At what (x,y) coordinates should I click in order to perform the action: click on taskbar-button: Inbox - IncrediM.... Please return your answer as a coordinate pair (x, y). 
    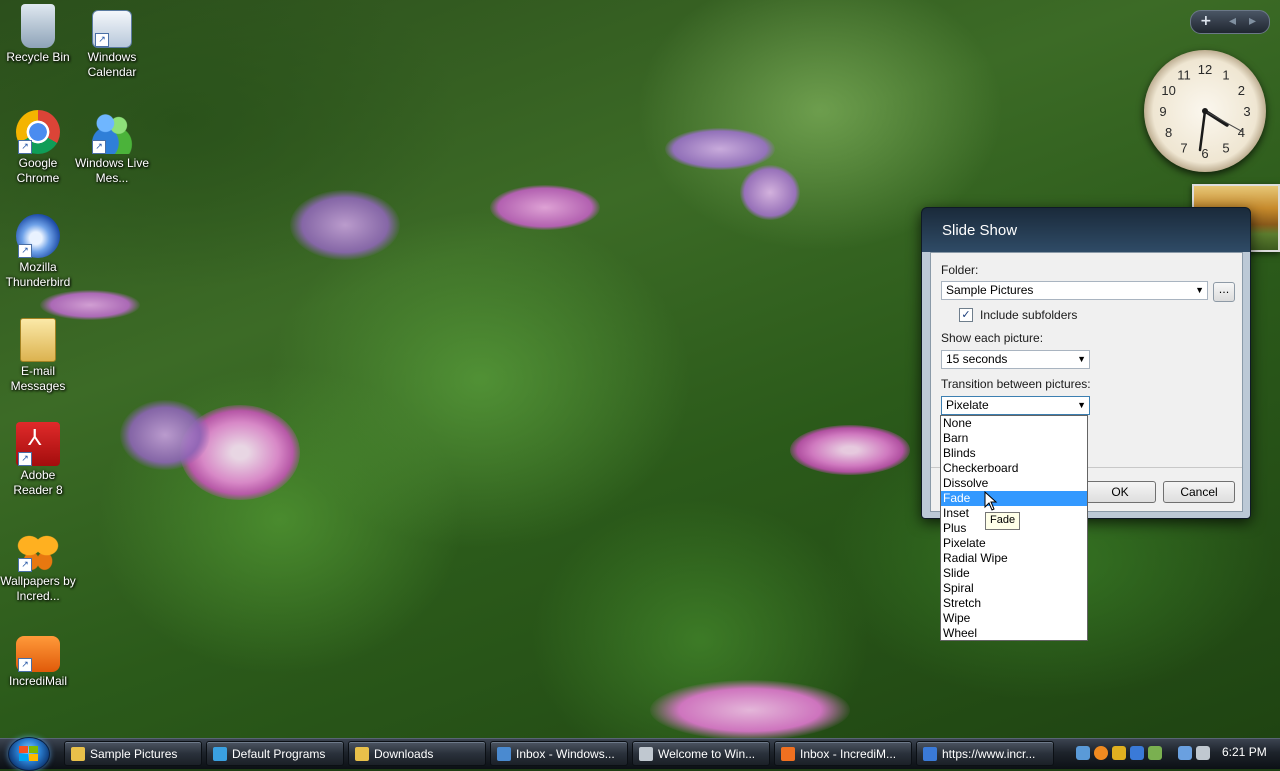
    Looking at the image, I should click on (843, 753).